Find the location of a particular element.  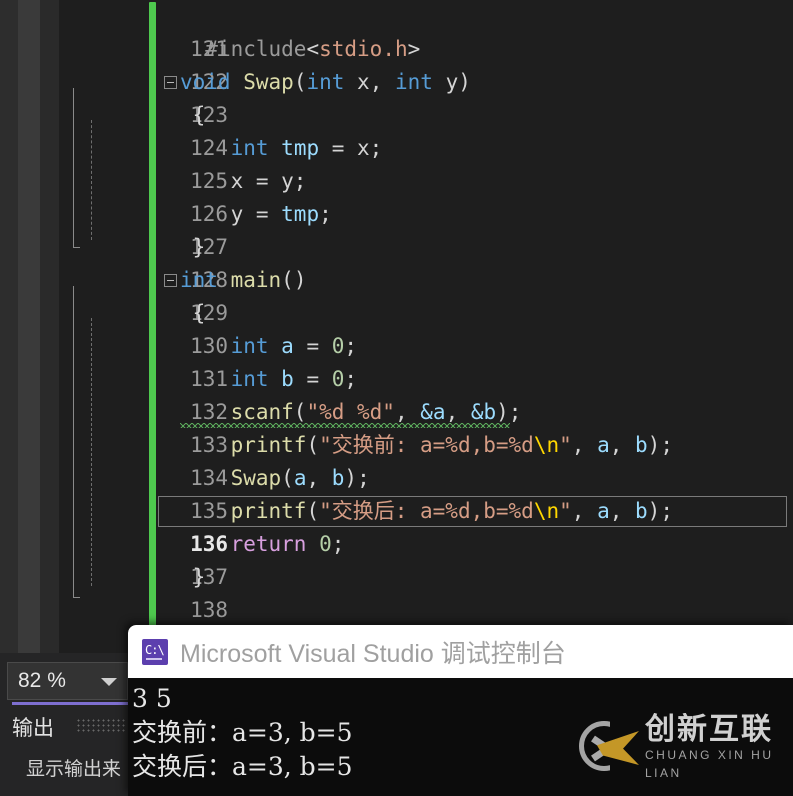

code-line: 121 is located at coordinates (474, 30).